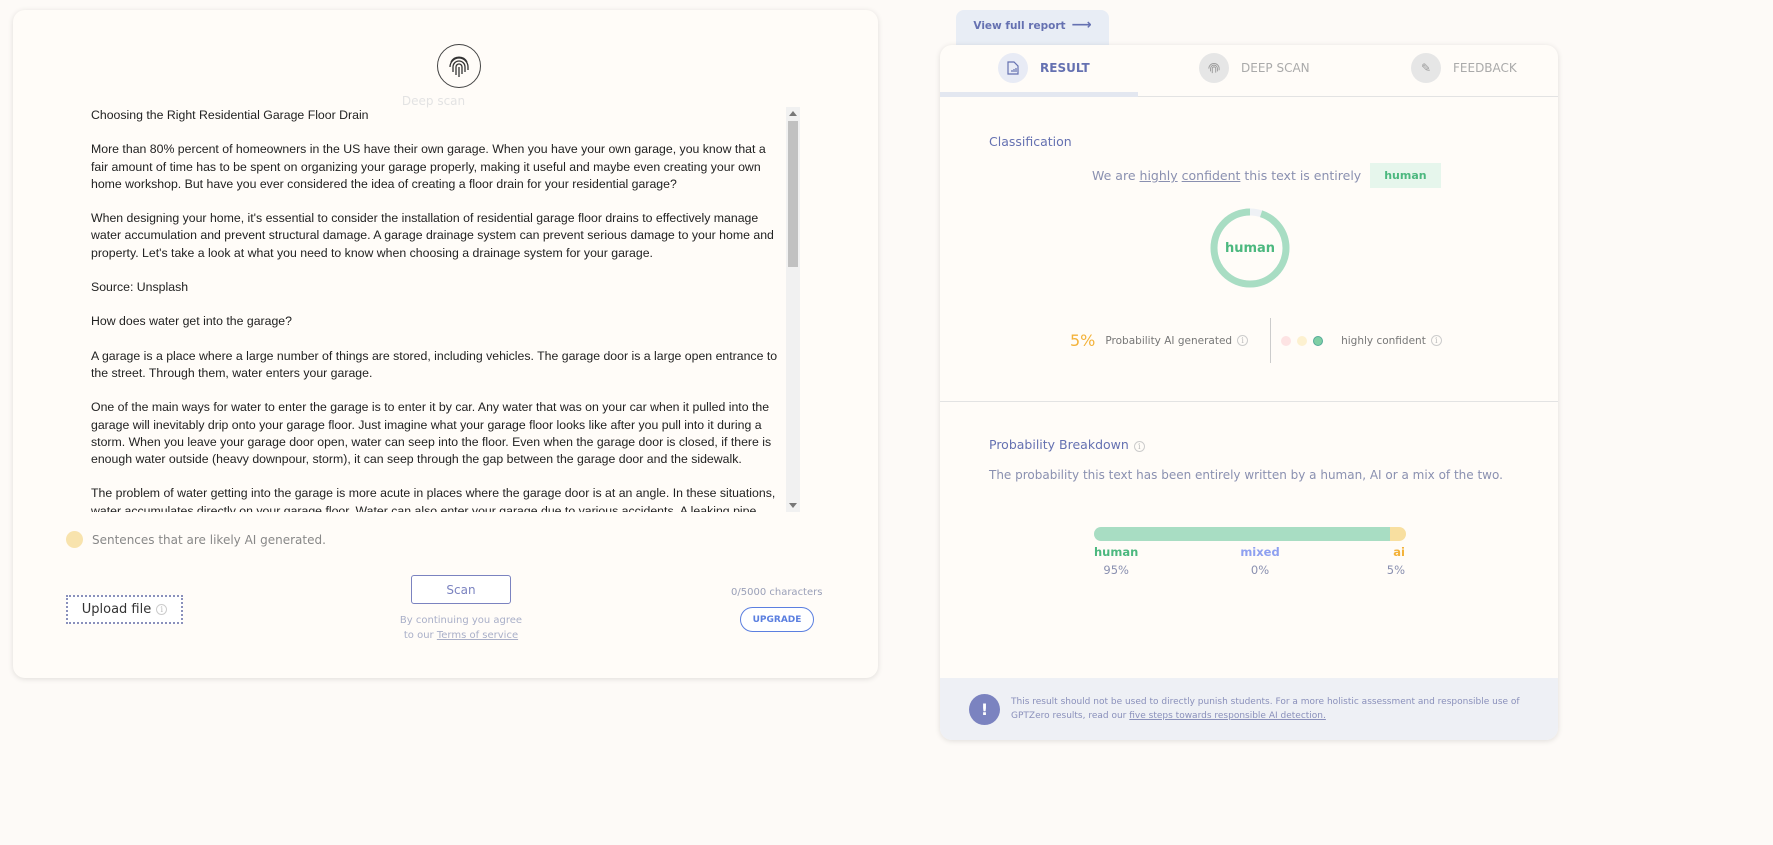 Image resolution: width=1773 pixels, height=845 pixels. What do you see at coordinates (1211, 175) in the screenshot?
I see `confident-link: confident` at bounding box center [1211, 175].